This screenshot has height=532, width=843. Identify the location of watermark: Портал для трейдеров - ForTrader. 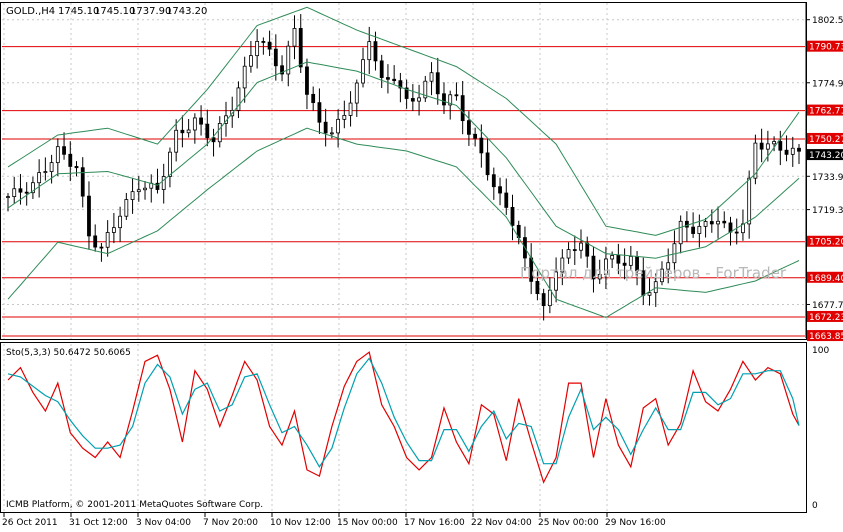
(653, 273).